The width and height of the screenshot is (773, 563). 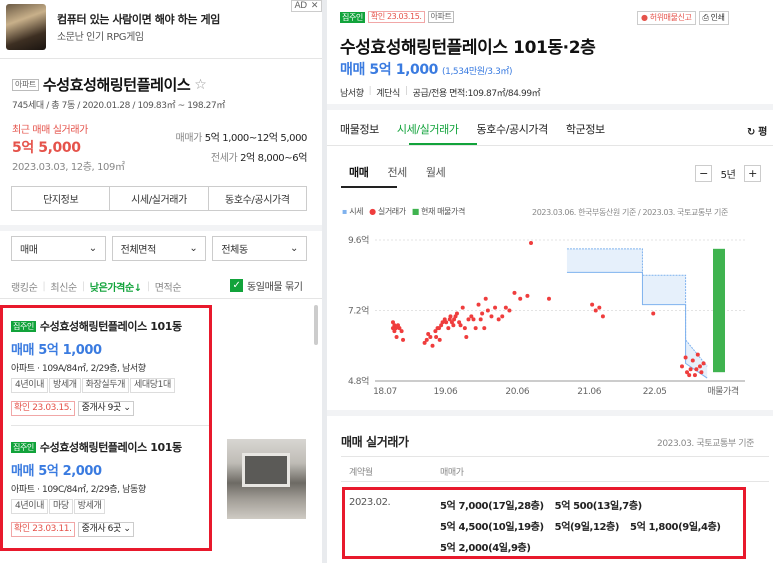 What do you see at coordinates (443, 211) in the screenshot?
I see `legend-current-label: 현재 매물가격` at bounding box center [443, 211].